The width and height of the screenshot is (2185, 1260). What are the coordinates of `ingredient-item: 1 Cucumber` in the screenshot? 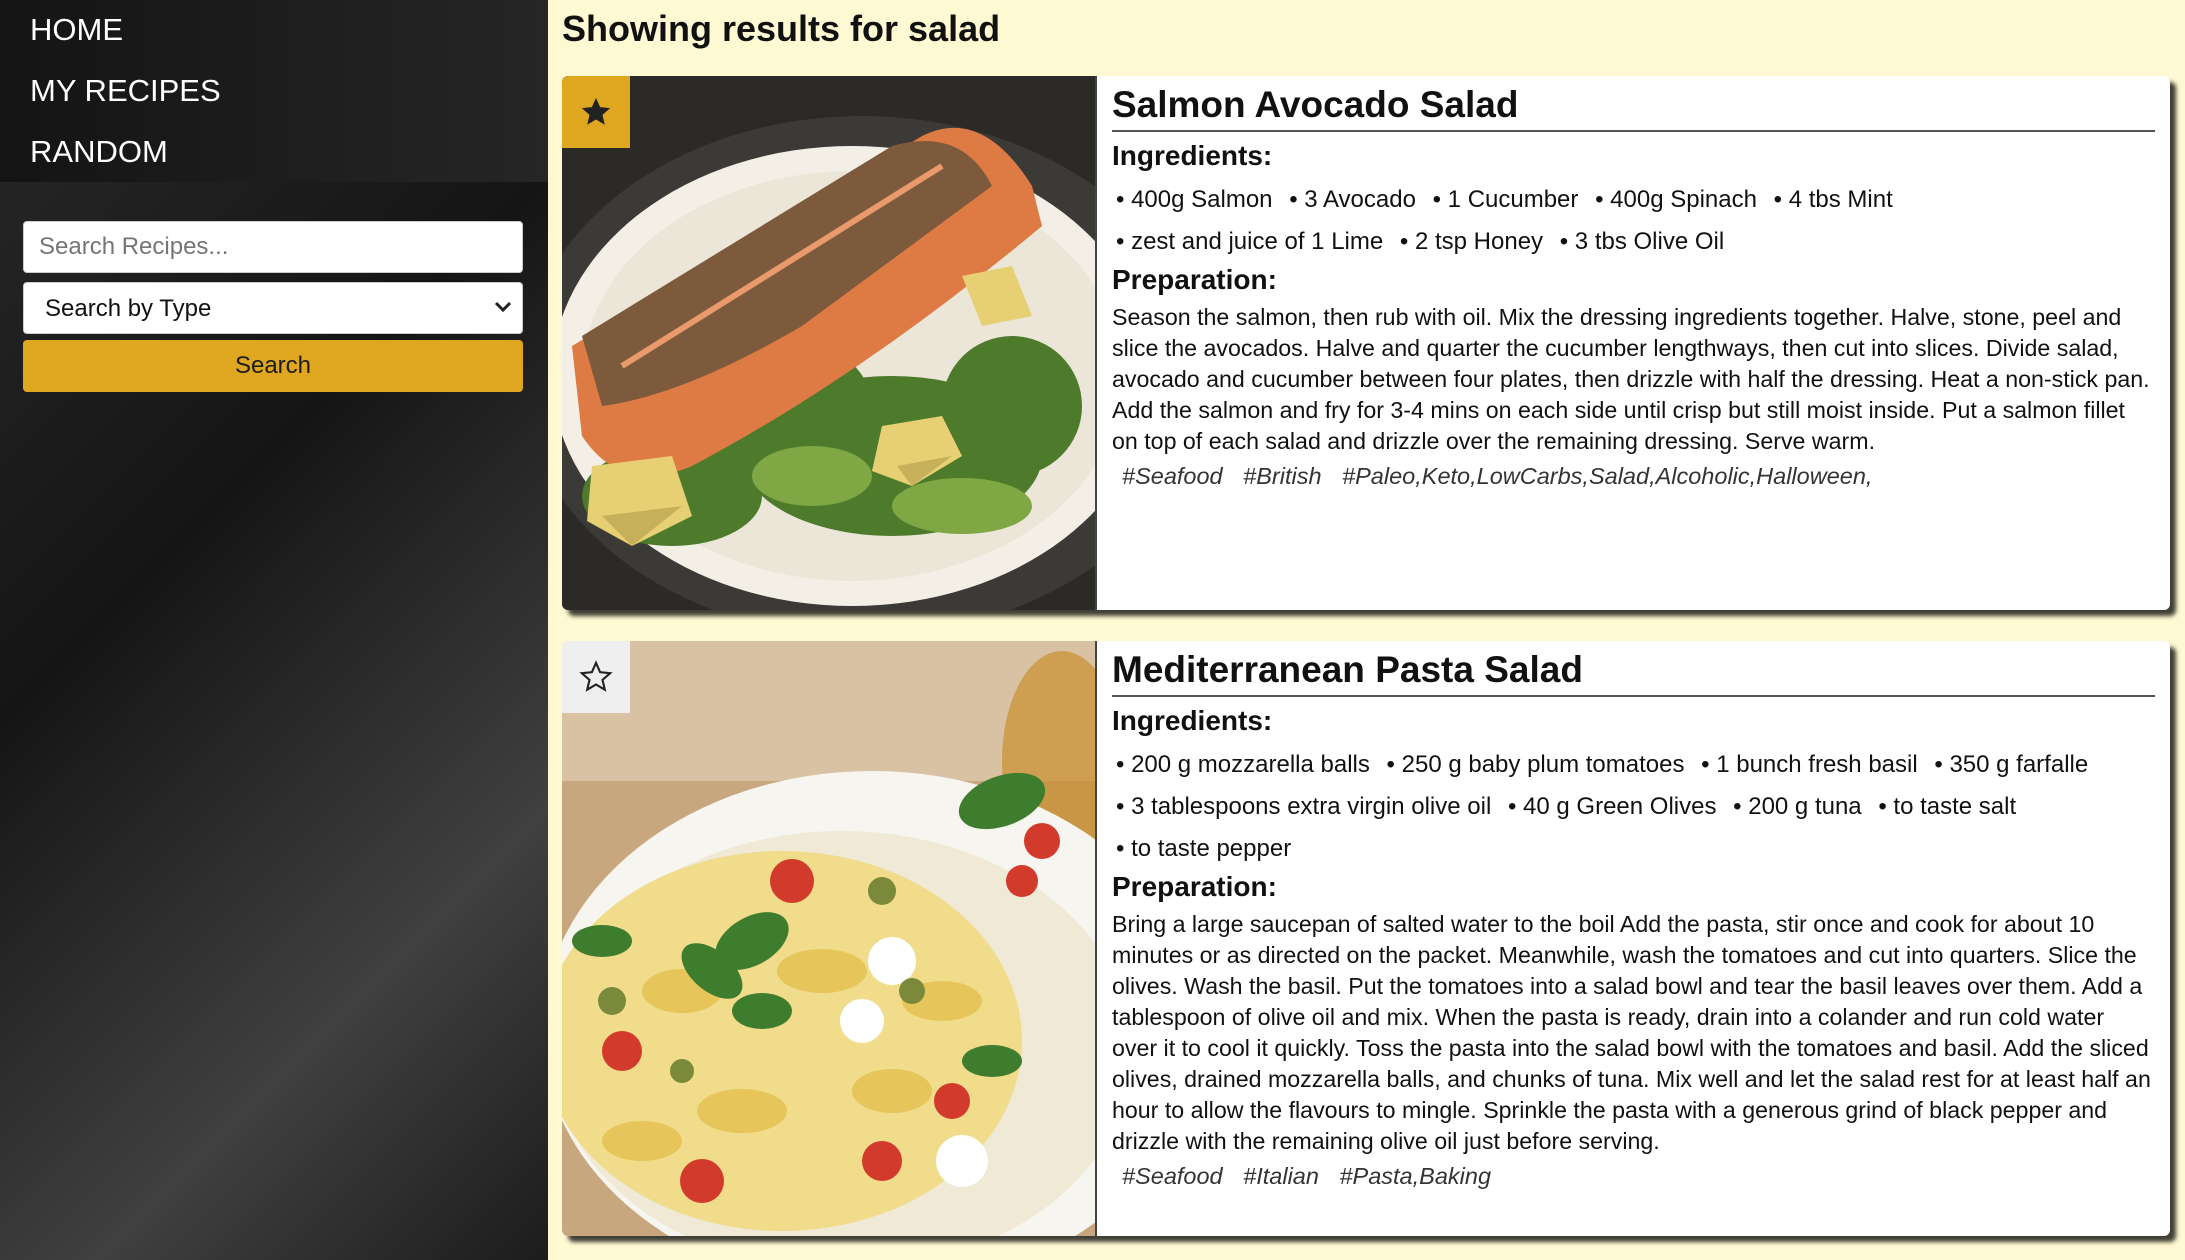 It's located at (1506, 199).